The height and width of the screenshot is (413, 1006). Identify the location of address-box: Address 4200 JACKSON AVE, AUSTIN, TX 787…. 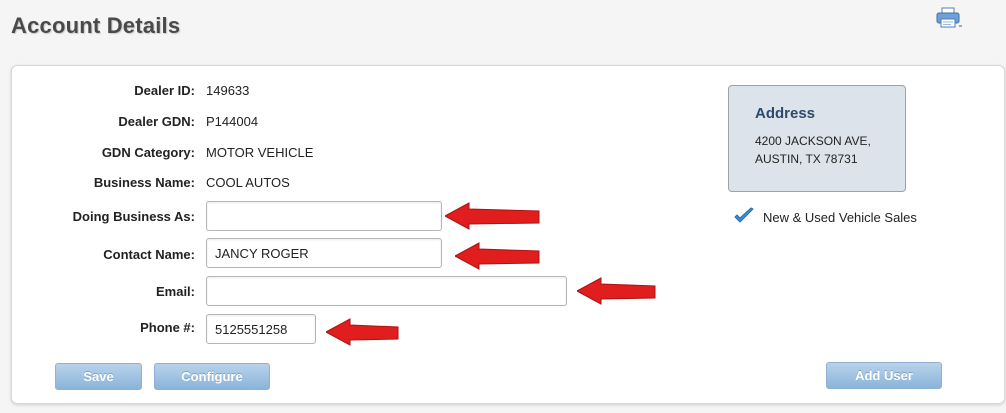
(817, 138).